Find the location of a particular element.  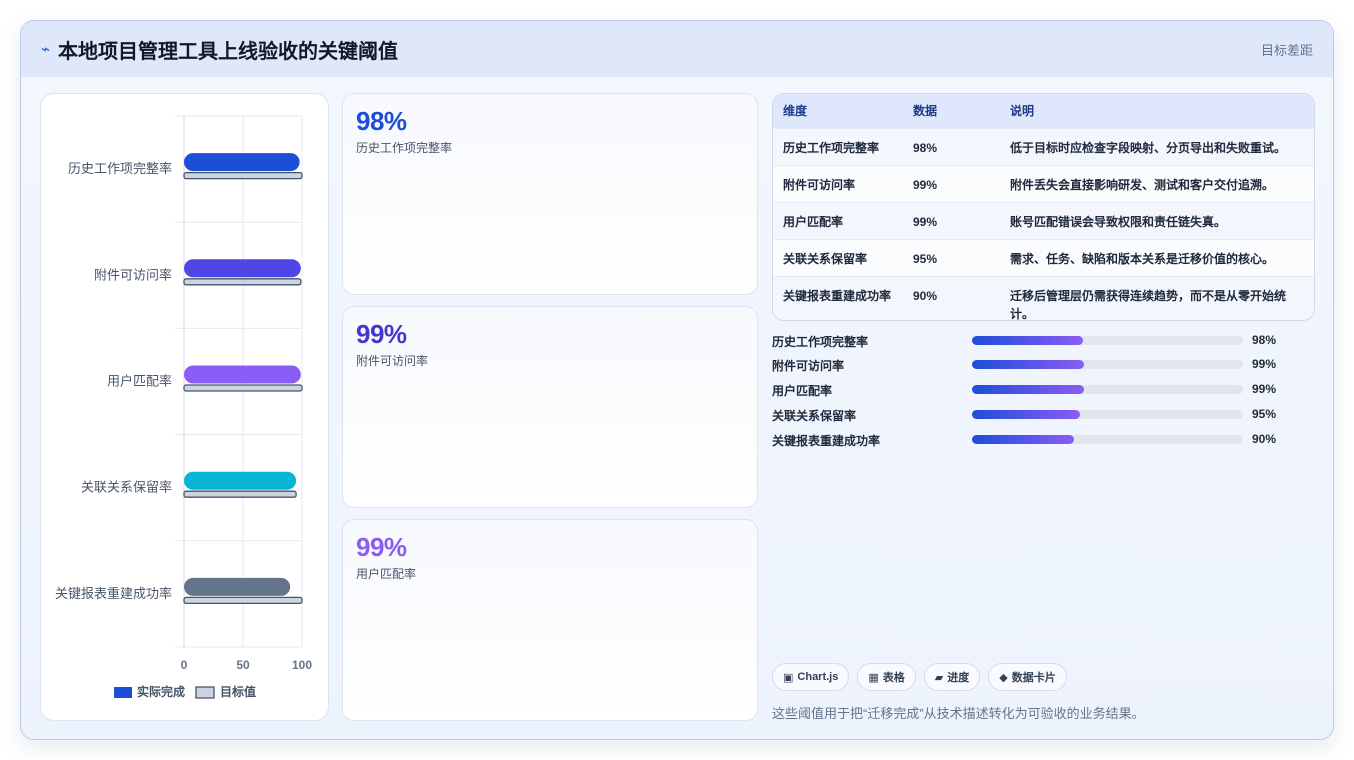

table-cell-dimension: 关联关系保留率 is located at coordinates (838, 257).